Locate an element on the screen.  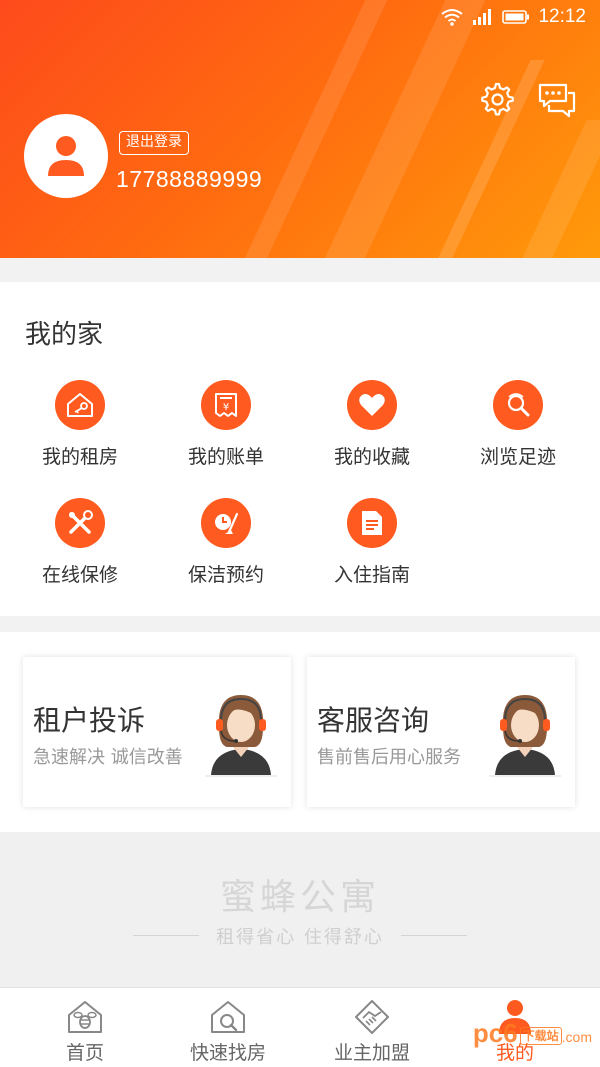
document-icon is located at coordinates (372, 523).